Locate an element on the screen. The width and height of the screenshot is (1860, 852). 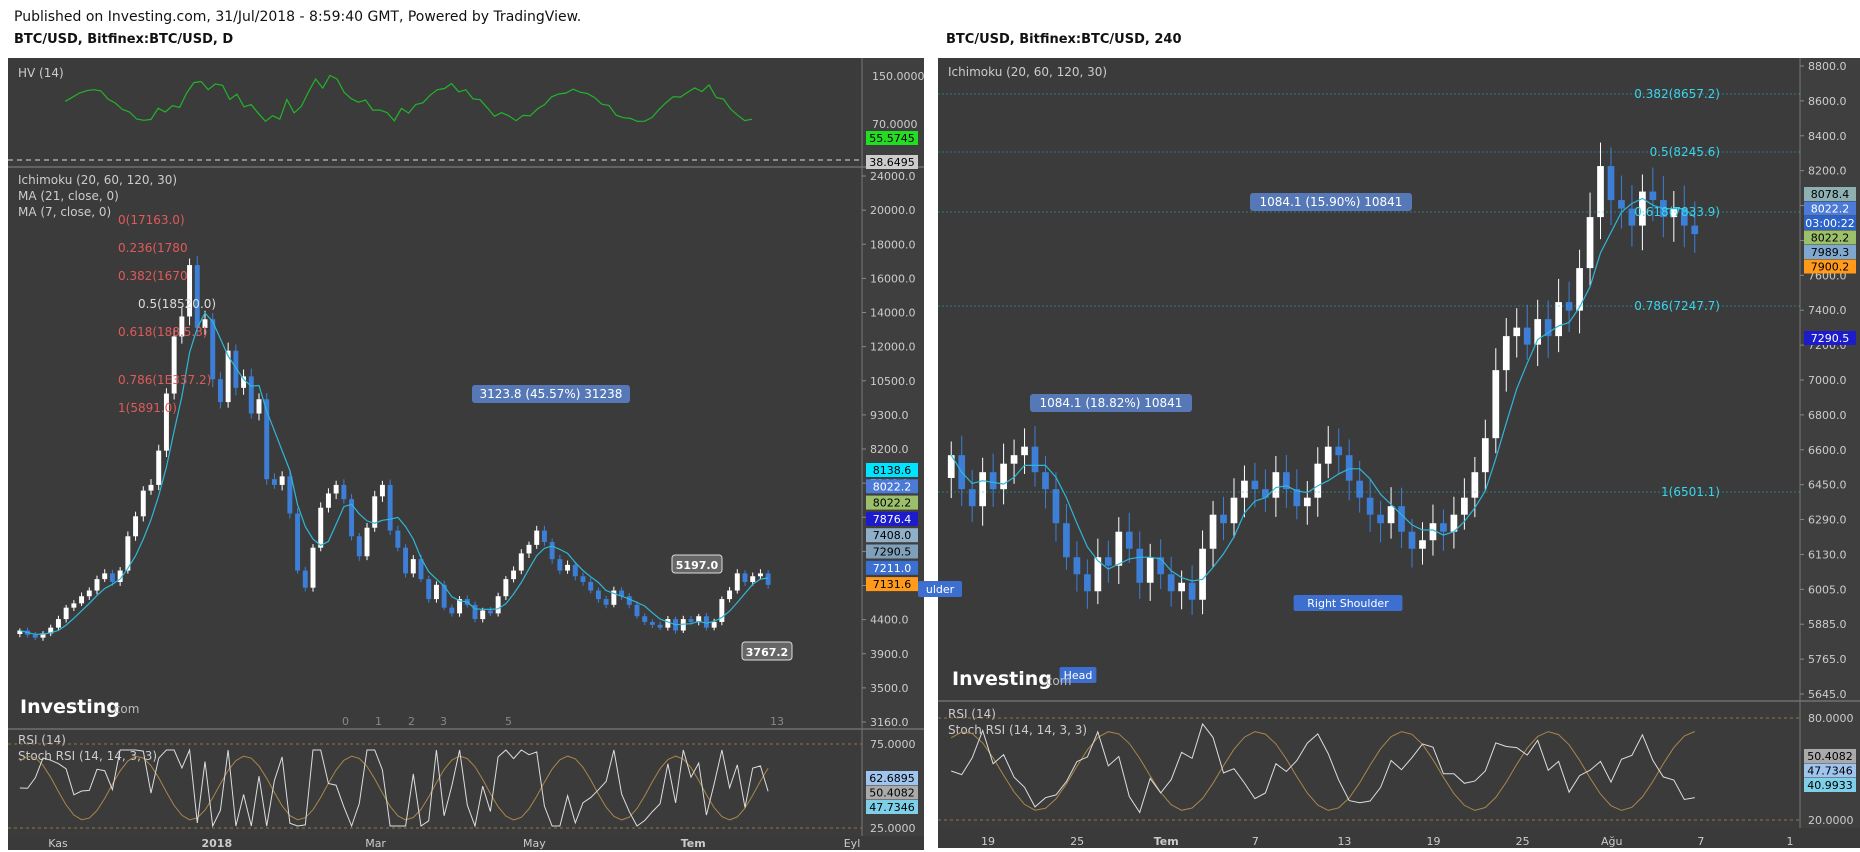
left-measure-annotation: 3123.8 (45.57%) 31238 is located at coordinates (551, 394).